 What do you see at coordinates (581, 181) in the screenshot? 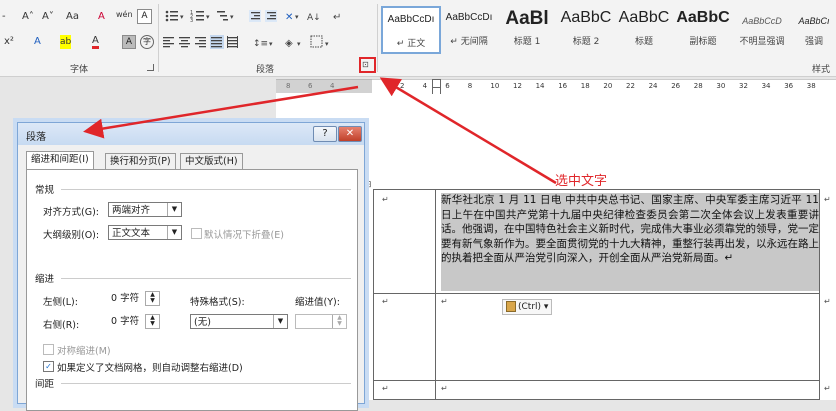
I see `annotation-label: 选中文字` at bounding box center [581, 181].